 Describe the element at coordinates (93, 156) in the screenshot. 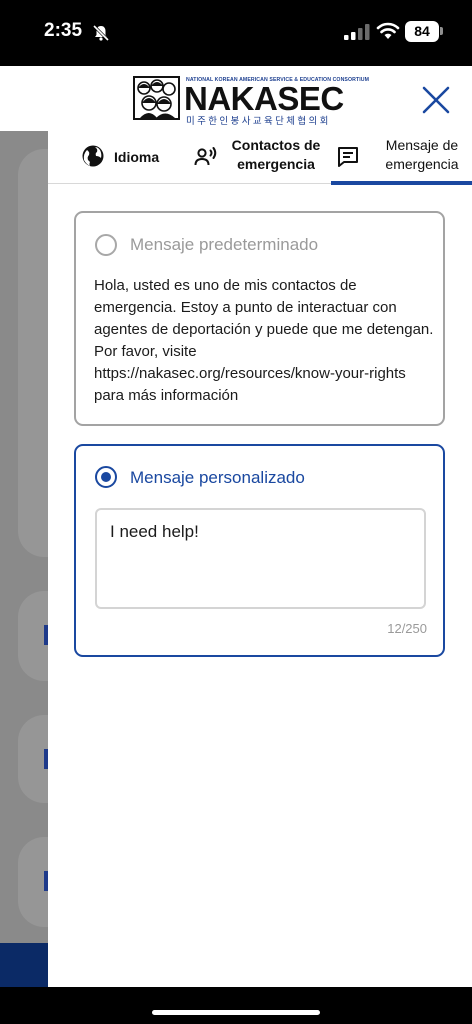

I see `globe-icon` at that location.